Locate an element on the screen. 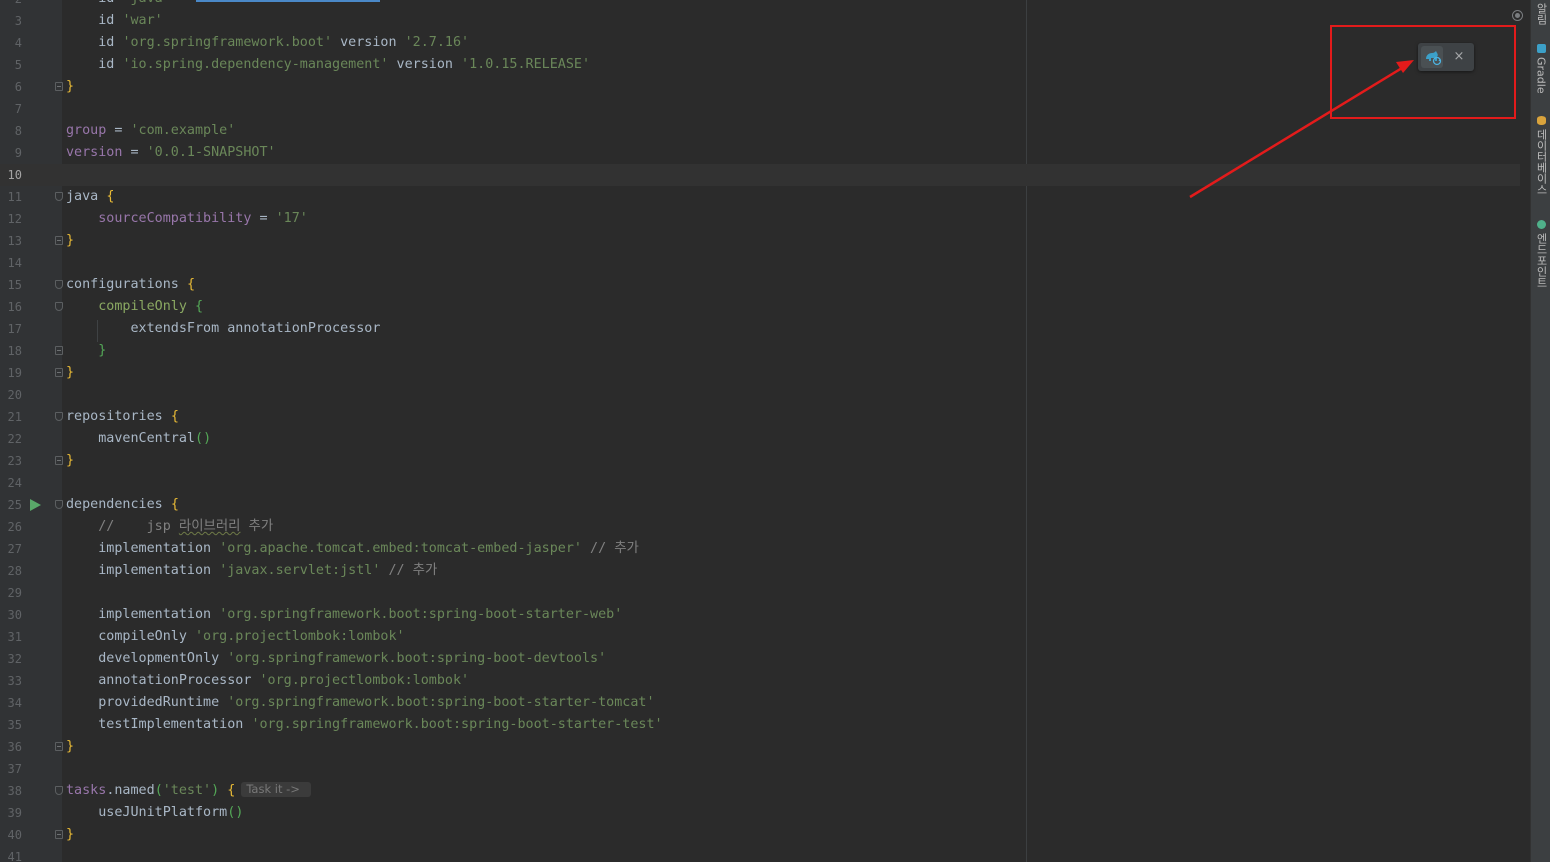 The width and height of the screenshot is (1550, 862). code-text: tasks.named('test') {Task it -> is located at coordinates (188, 791).